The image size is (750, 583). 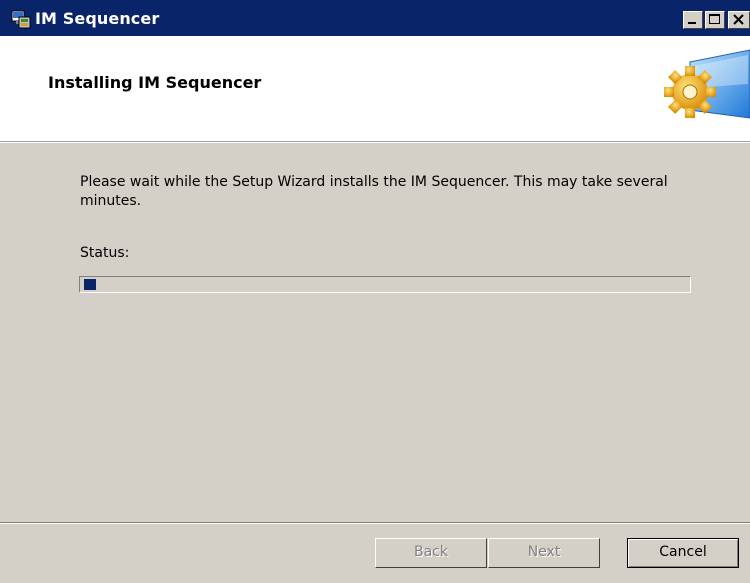 I want to click on cancel-button: Cancel, so click(x=683, y=553).